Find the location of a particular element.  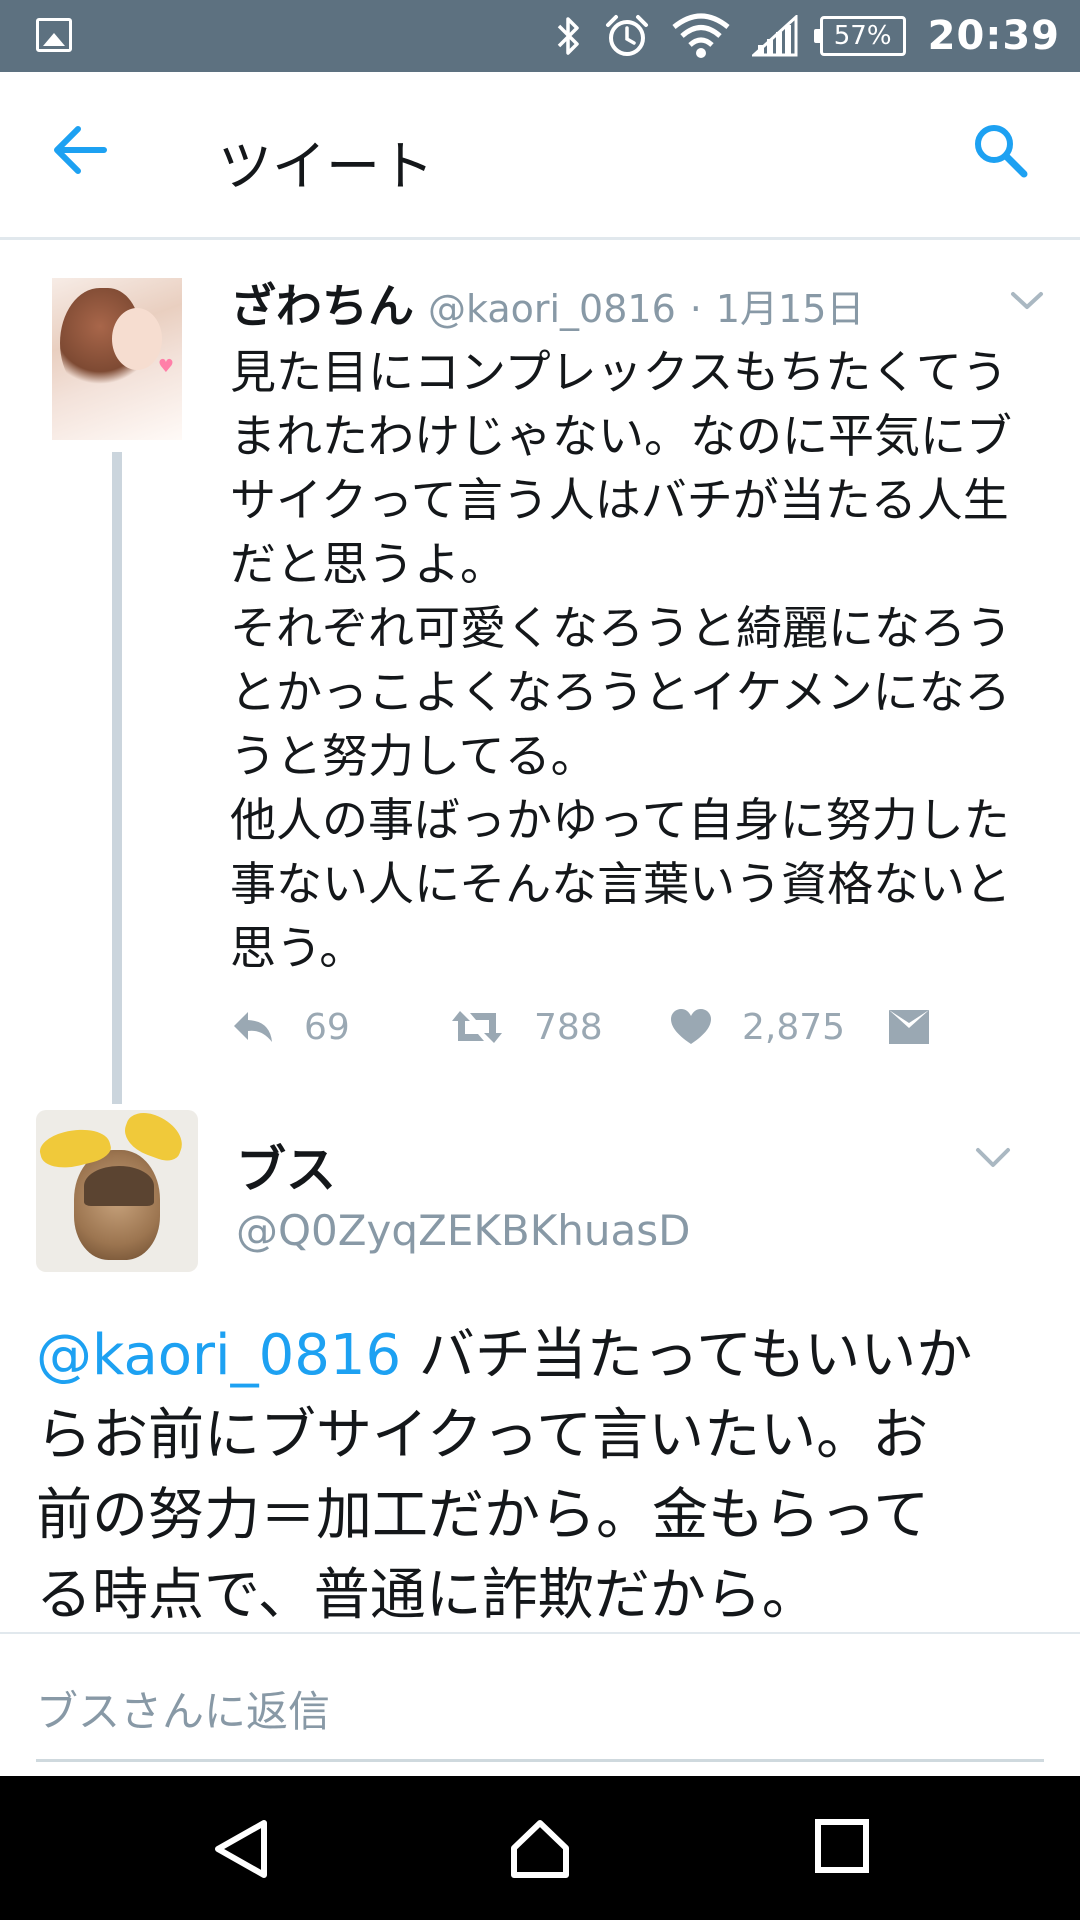

navigation-bar is located at coordinates (540, 1848).